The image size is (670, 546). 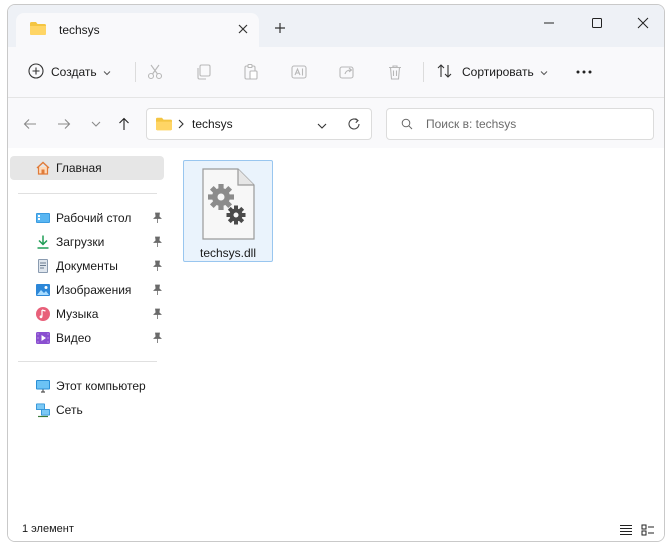 I want to click on title-bar: techsys, so click(x=336, y=26).